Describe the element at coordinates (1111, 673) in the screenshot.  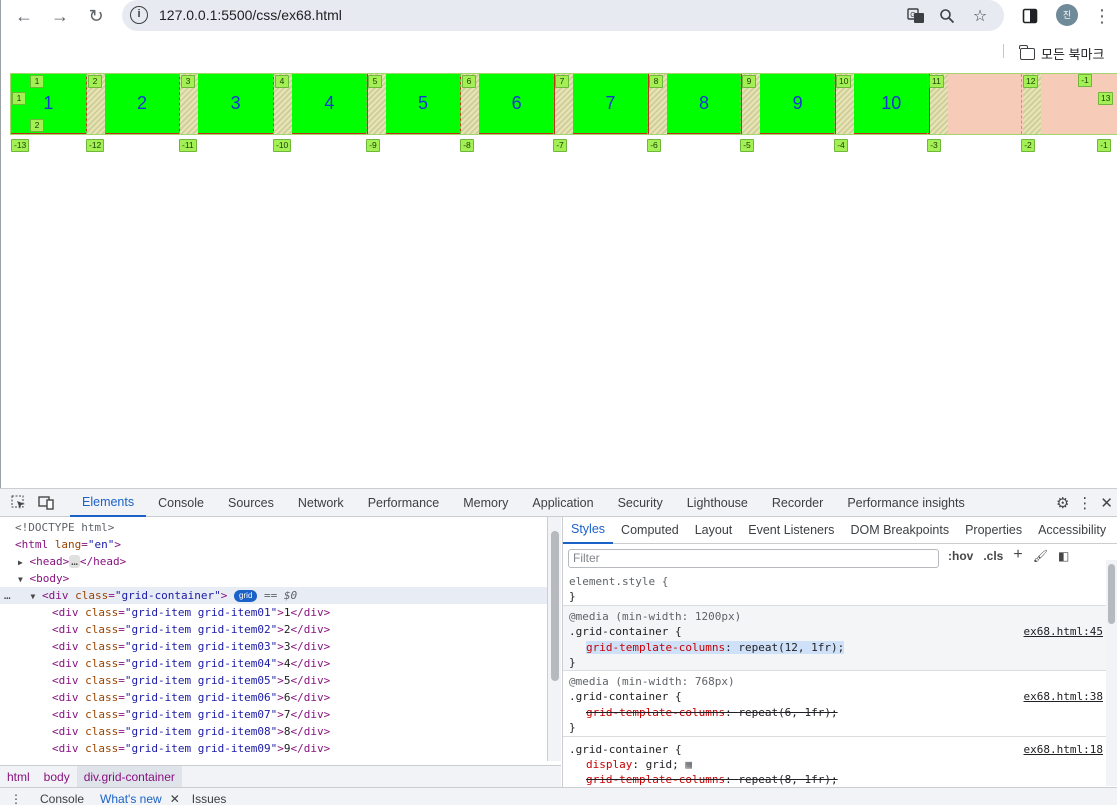
I see `styles-scrollbar` at that location.